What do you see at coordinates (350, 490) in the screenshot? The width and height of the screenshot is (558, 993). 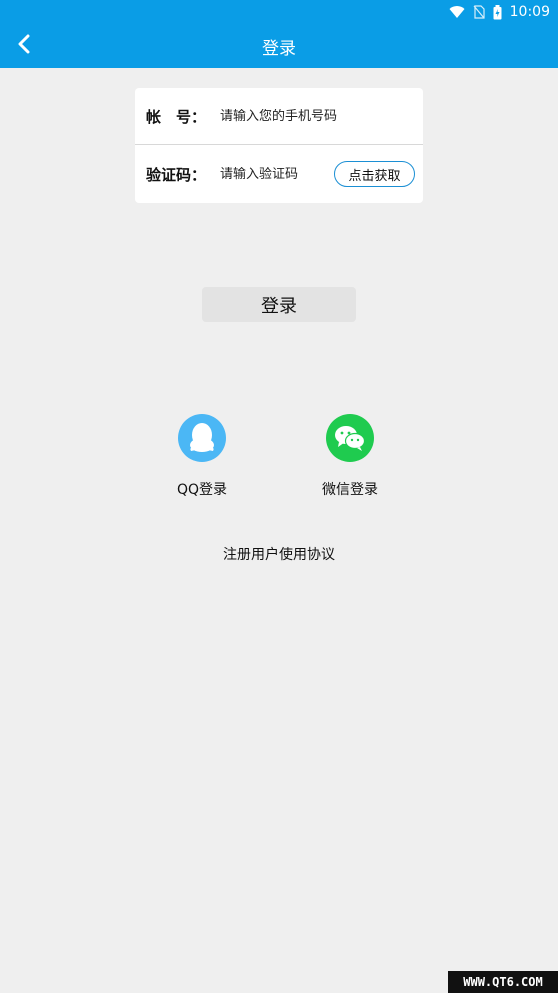 I see `wechat-login-label: 微信登录` at bounding box center [350, 490].